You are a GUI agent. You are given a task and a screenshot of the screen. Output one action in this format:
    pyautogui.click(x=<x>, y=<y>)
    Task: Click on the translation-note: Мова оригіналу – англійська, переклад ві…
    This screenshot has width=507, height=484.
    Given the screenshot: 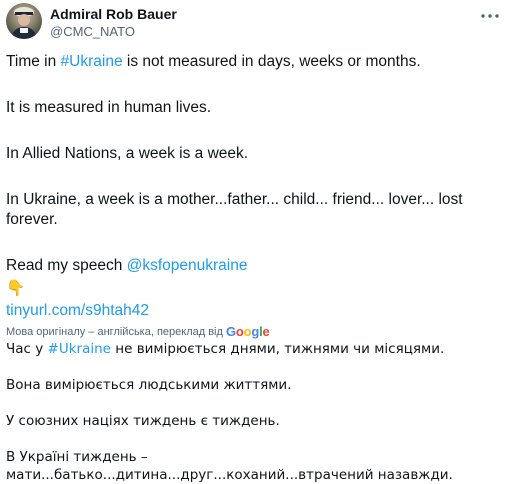 What is the action you would take?
    pyautogui.click(x=114, y=331)
    